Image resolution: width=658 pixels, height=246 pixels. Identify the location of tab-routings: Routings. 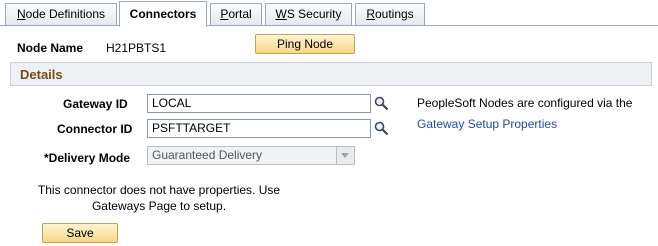
(390, 14).